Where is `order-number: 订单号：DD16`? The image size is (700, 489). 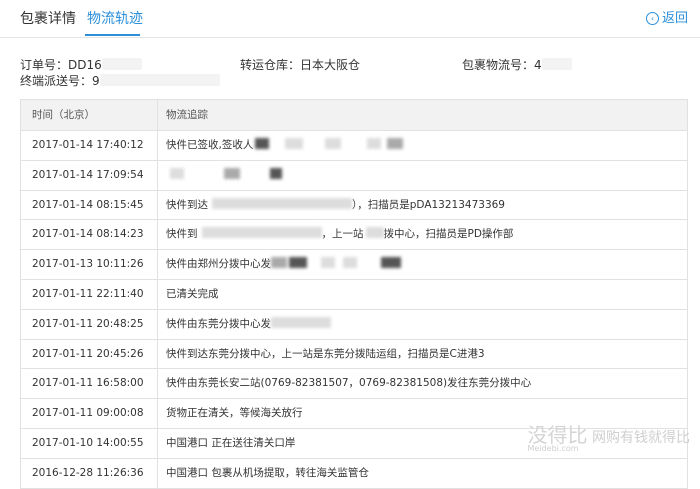
order-number: 订单号：DD16 is located at coordinates (81, 65).